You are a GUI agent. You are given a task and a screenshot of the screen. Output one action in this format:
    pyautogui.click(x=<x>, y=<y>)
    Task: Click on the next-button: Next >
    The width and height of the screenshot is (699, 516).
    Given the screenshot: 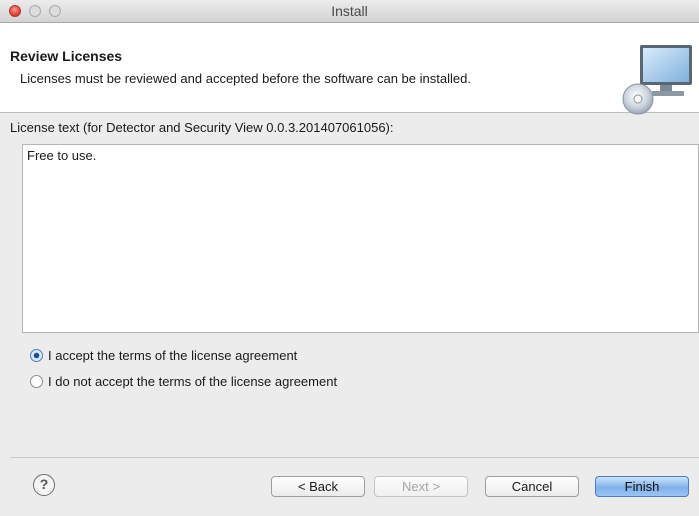 What is the action you would take?
    pyautogui.click(x=421, y=486)
    